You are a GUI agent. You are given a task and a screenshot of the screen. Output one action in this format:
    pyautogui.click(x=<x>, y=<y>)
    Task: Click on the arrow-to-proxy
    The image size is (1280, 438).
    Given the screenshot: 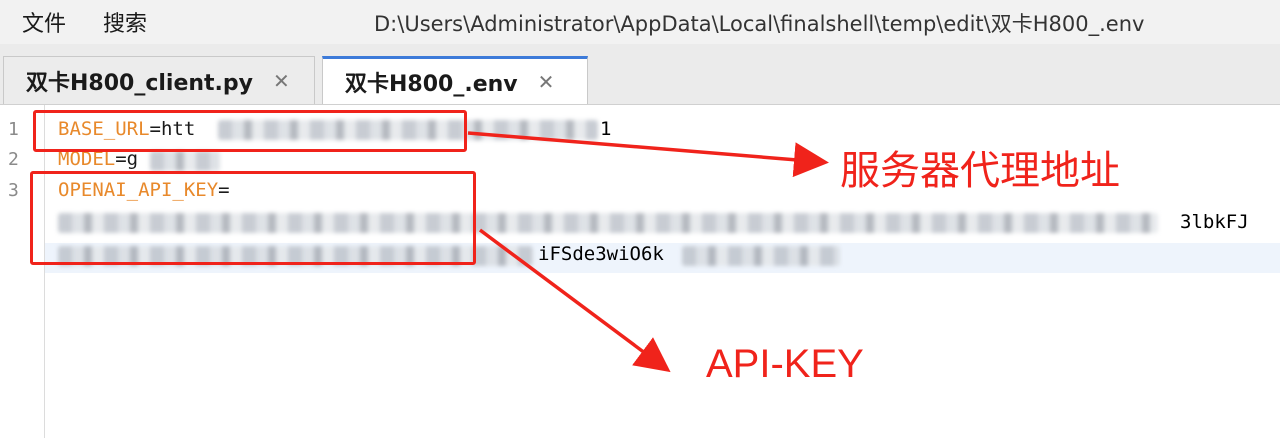 What is the action you would take?
    pyautogui.click(x=648, y=154)
    